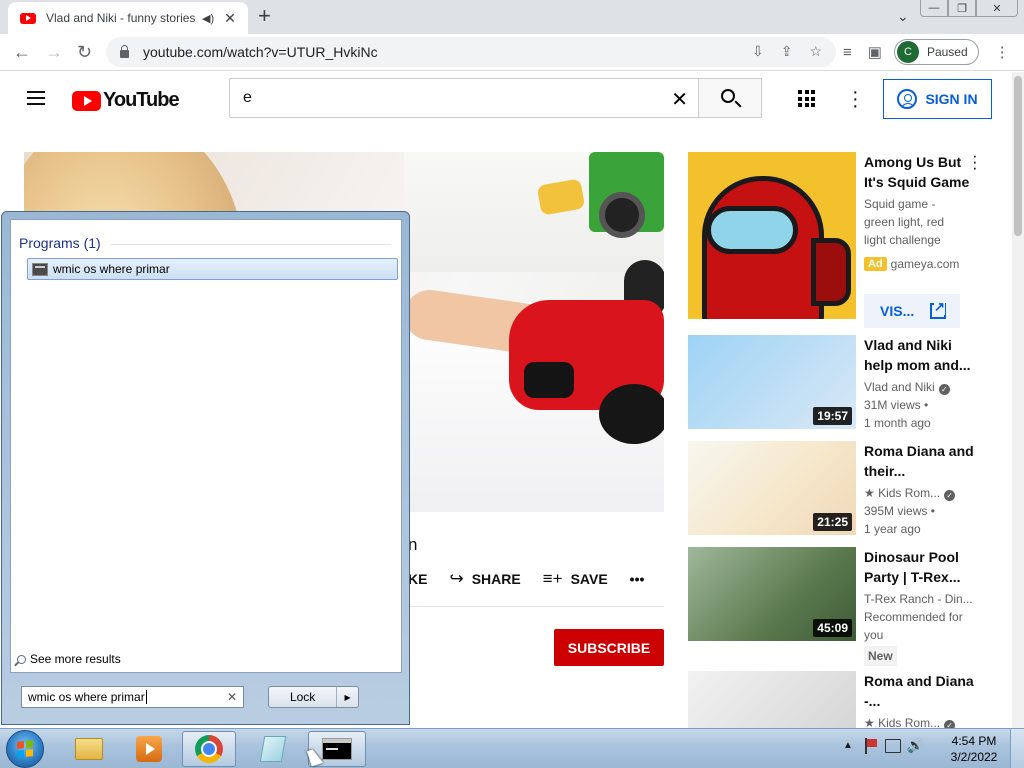 The image size is (1024, 768). What do you see at coordinates (875, 264) in the screenshot?
I see `ad-badge: Ad` at bounding box center [875, 264].